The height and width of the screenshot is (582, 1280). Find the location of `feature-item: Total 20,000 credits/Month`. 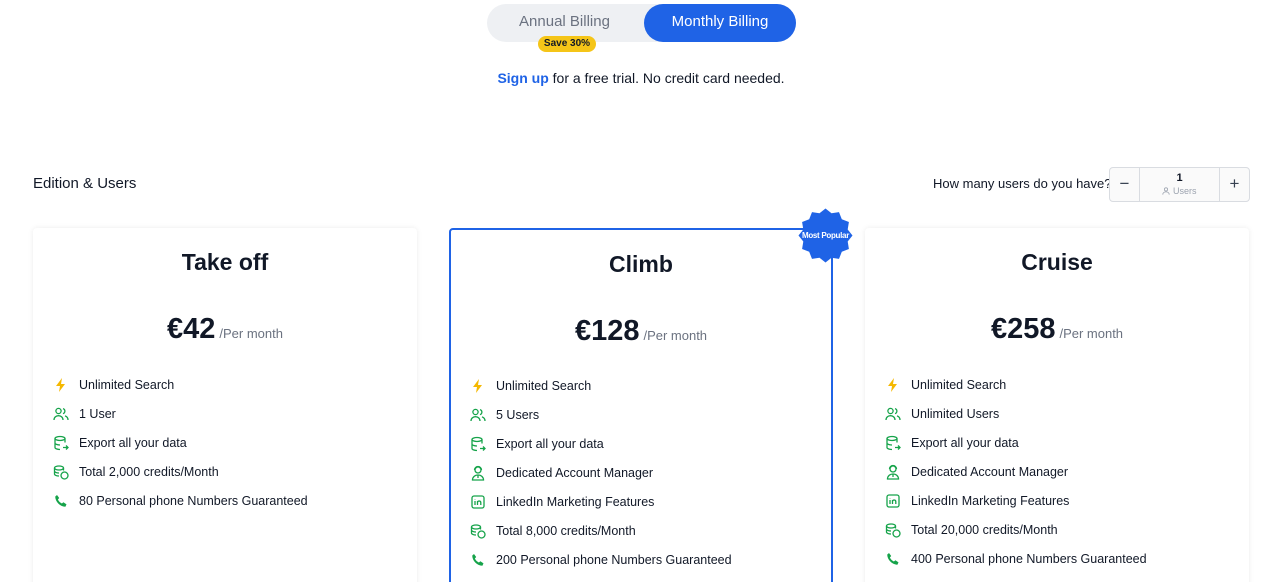

feature-item: Total 20,000 credits/Month is located at coordinates (1016, 529).